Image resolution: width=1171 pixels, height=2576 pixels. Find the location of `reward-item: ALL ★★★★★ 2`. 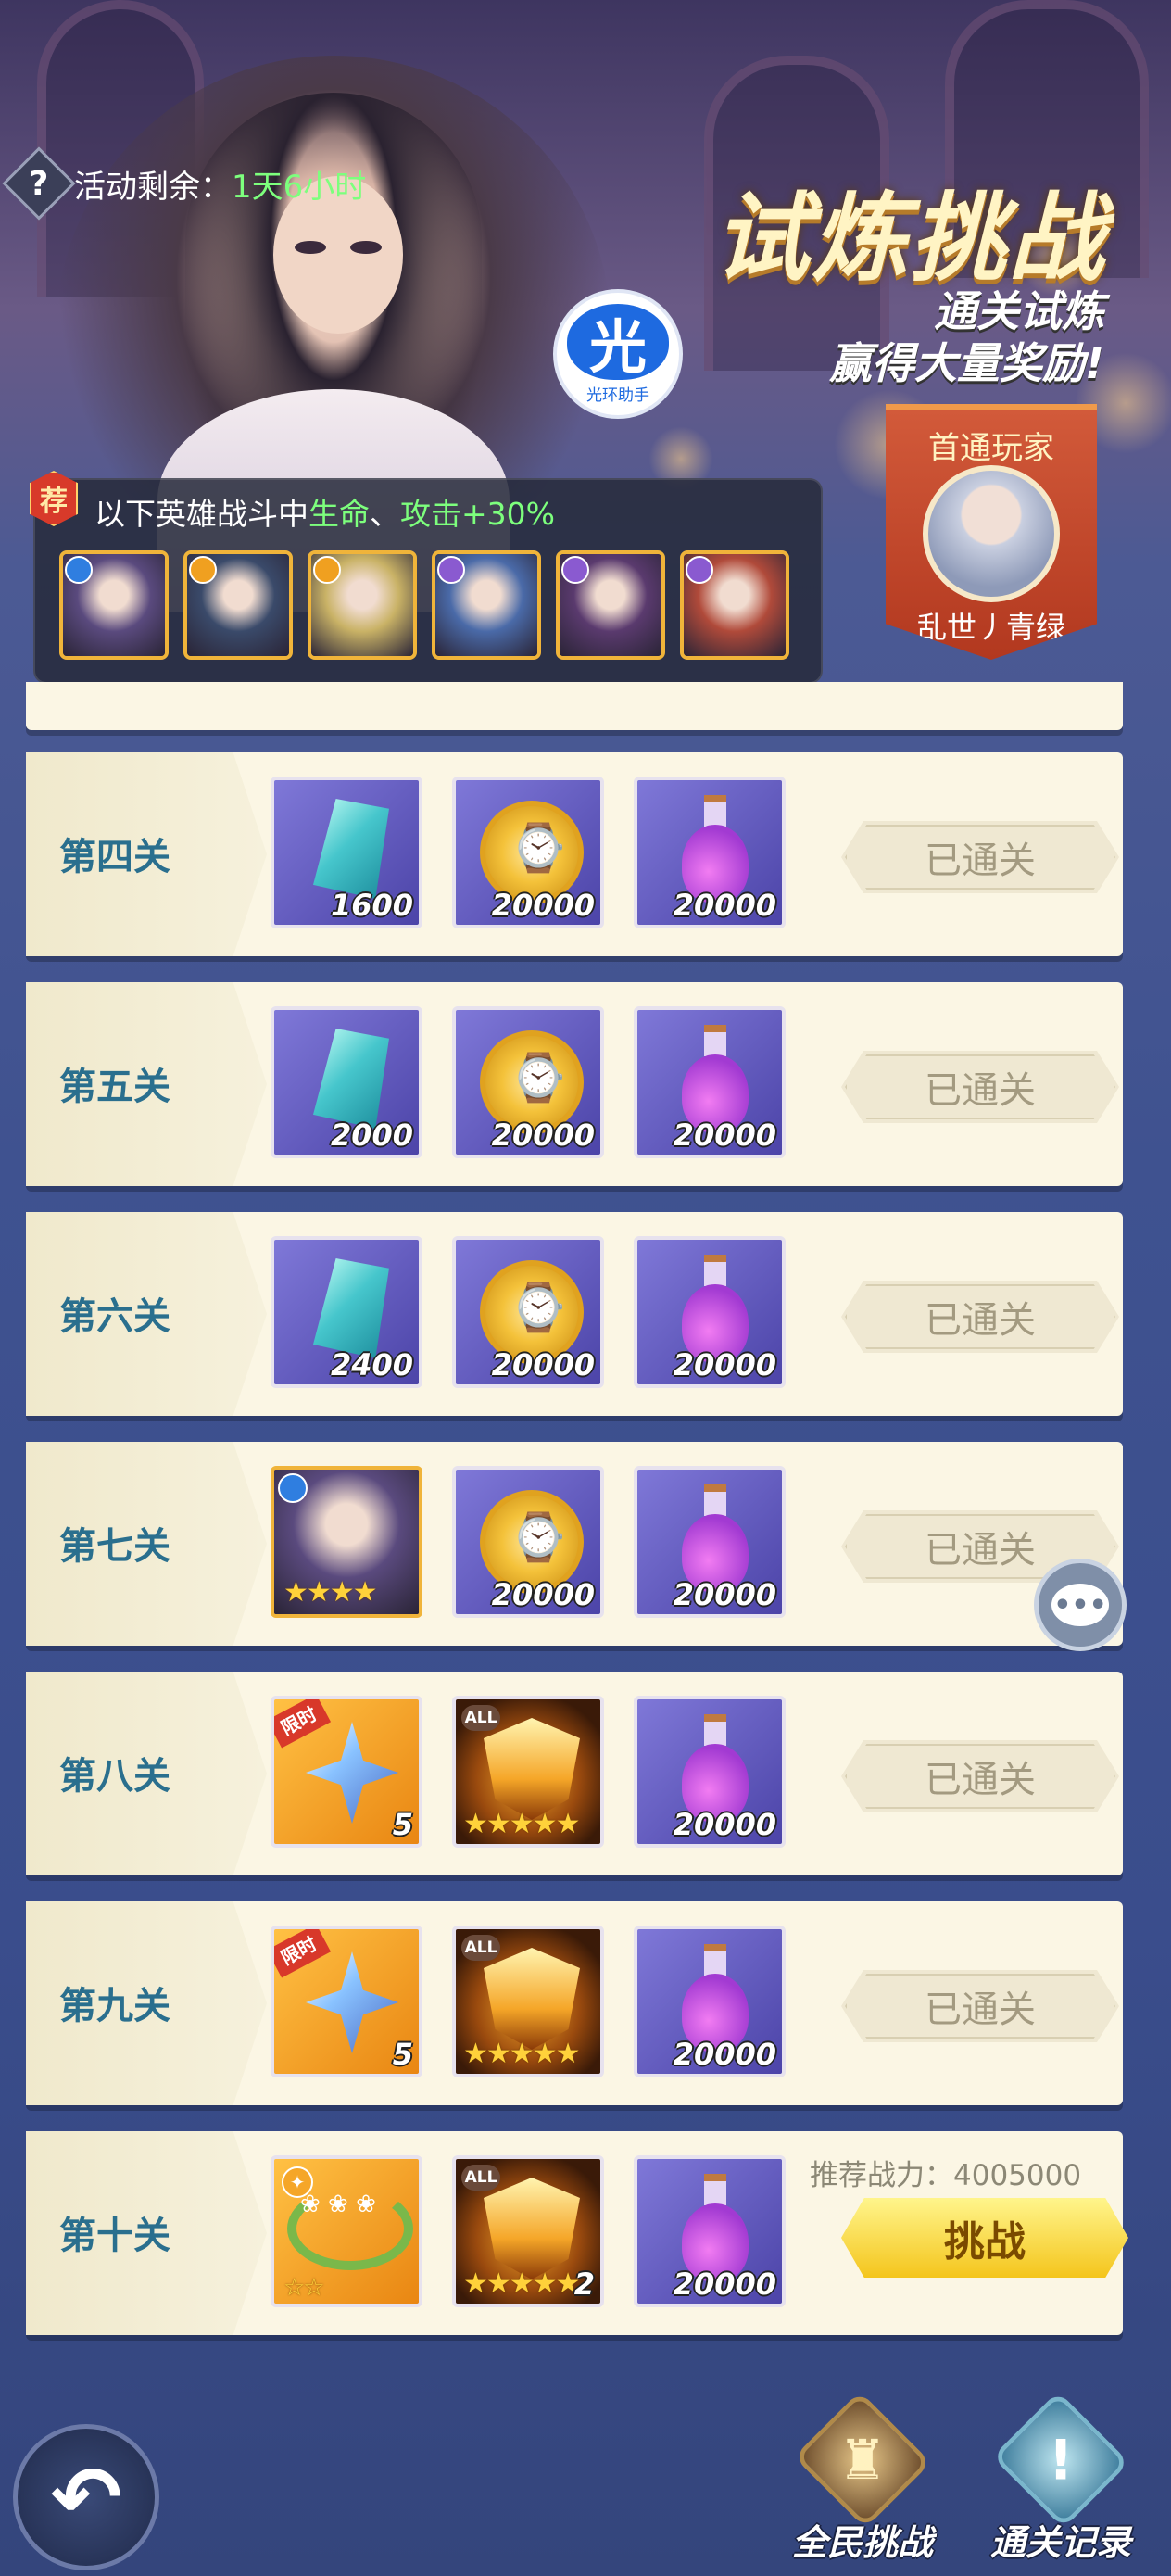

reward-item: ALL ★★★★★ 2 is located at coordinates (528, 2231).